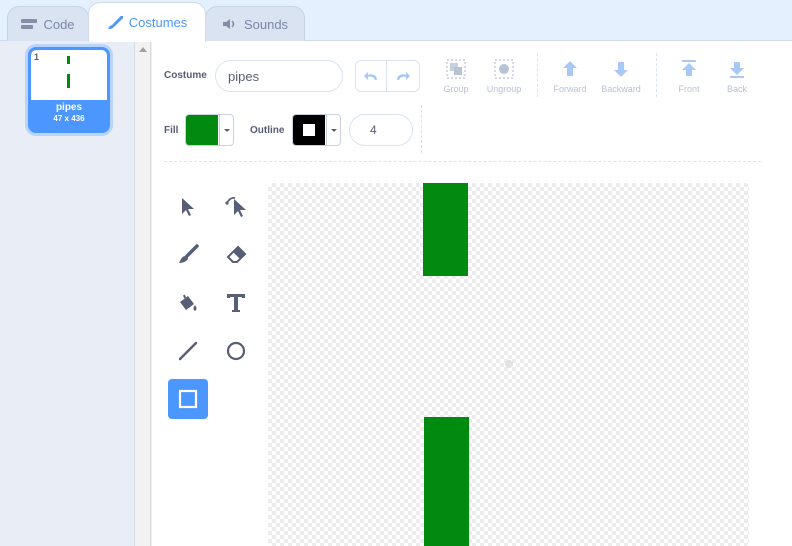  I want to click on outline-color-swatch, so click(309, 130).